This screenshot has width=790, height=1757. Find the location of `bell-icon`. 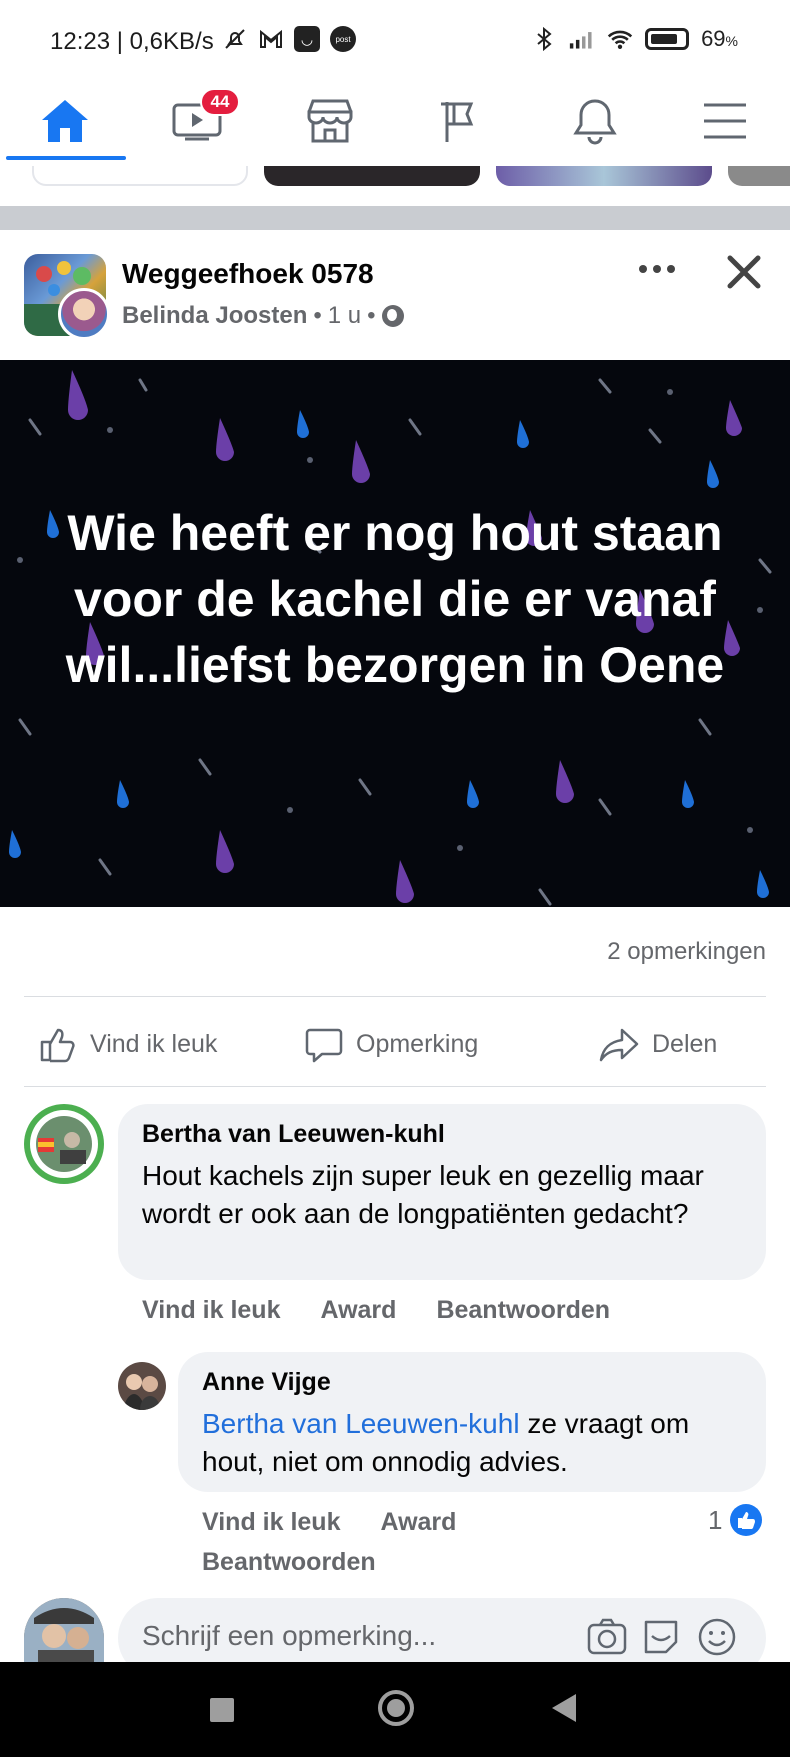

bell-icon is located at coordinates (595, 122).